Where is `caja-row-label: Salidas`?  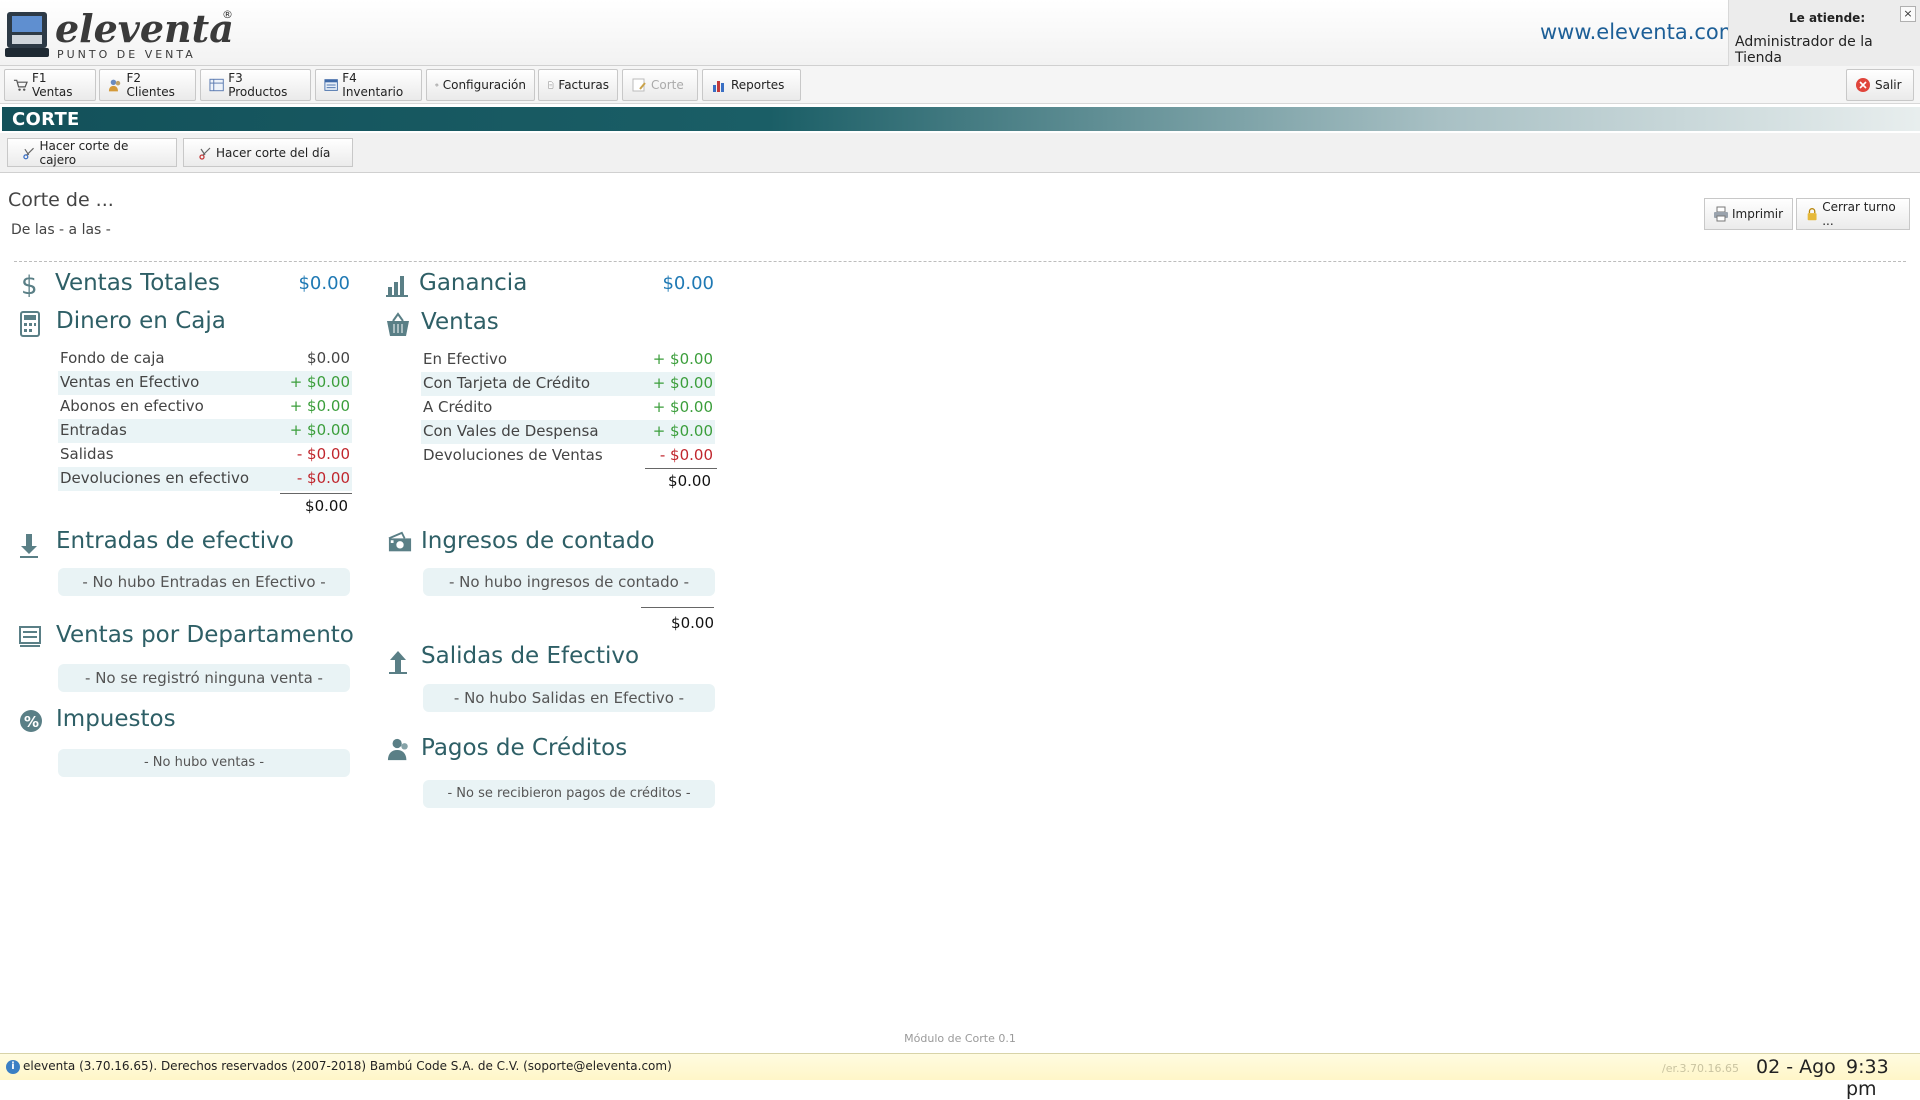 caja-row-label: Salidas is located at coordinates (87, 454).